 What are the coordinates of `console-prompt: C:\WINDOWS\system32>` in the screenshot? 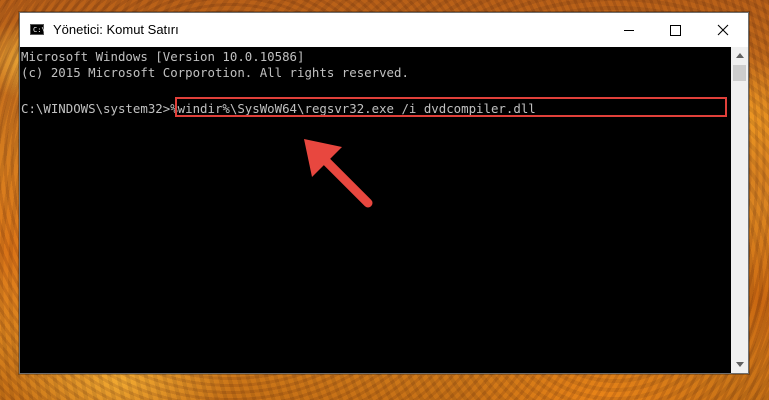 It's located at (96, 108).